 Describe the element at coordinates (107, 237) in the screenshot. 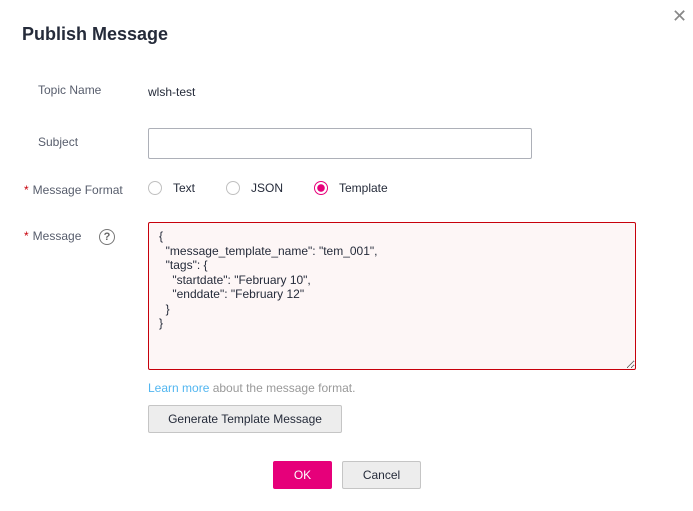

I see `help-icon: ?` at that location.